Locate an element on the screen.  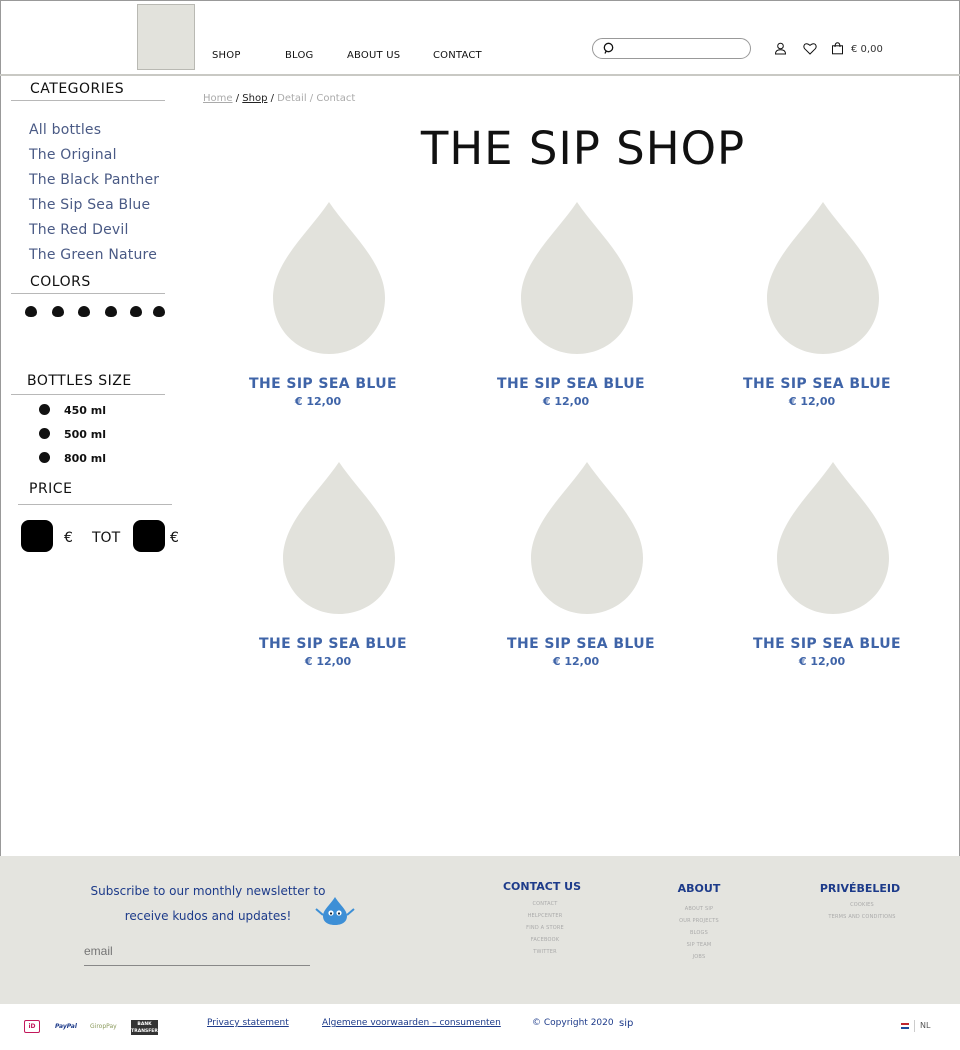
category-sip-sea-blue: The Sip Sea Blue is located at coordinates (89, 205).